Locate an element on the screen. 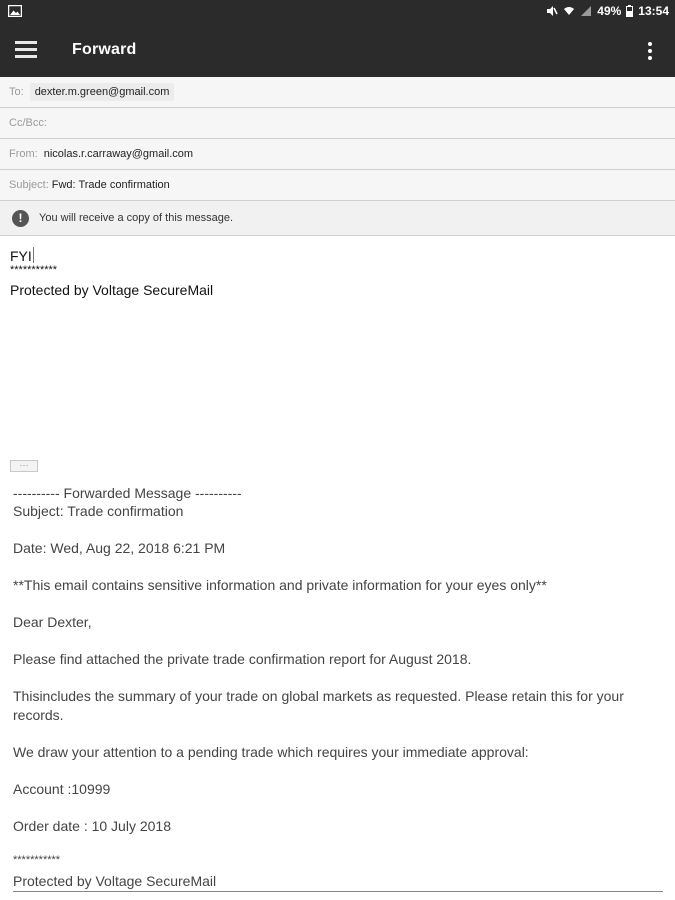  quoted-signature: Protected by Voltage SecureMail is located at coordinates (115, 881).